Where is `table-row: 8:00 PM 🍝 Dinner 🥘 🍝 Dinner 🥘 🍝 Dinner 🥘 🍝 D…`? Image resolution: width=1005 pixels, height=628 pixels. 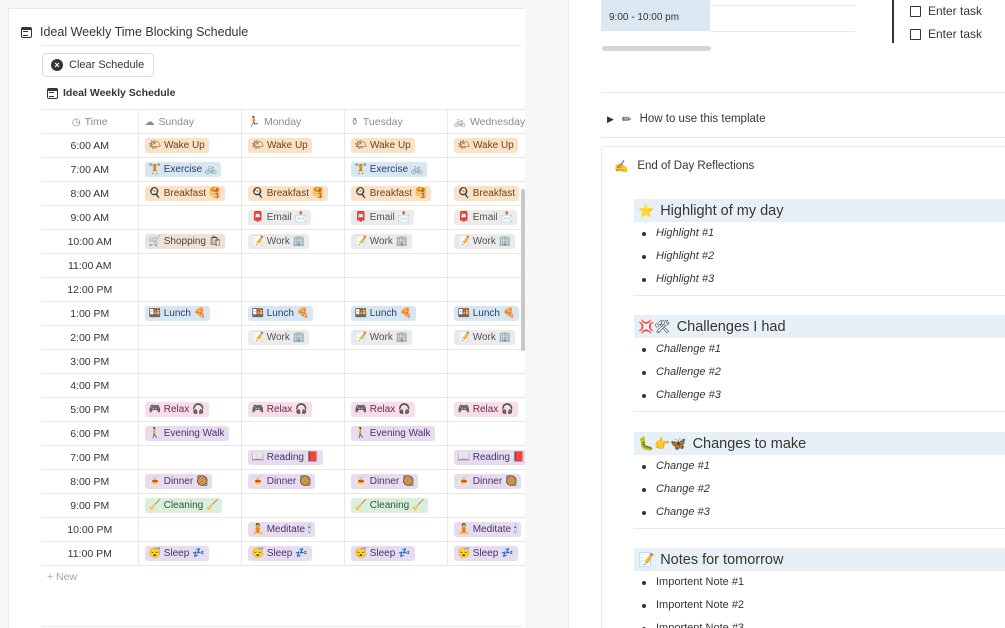
table-row: 8:00 PM 🍝 Dinner 🥘 🍝 Dinner 🥘 🍝 Dinner 🥘 🍝 D… is located at coordinates (283, 481).